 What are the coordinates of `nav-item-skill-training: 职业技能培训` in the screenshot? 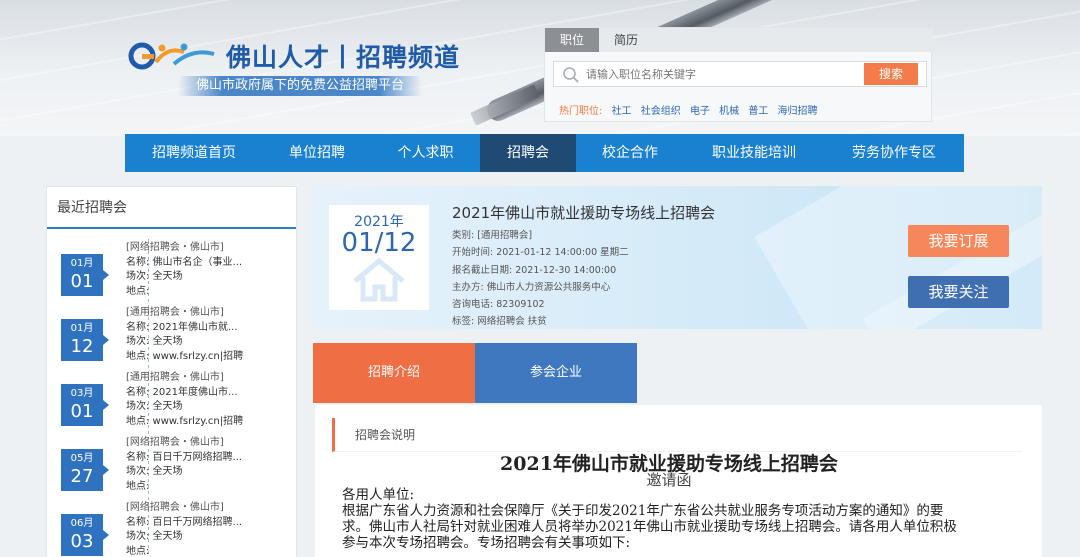 It's located at (754, 153).